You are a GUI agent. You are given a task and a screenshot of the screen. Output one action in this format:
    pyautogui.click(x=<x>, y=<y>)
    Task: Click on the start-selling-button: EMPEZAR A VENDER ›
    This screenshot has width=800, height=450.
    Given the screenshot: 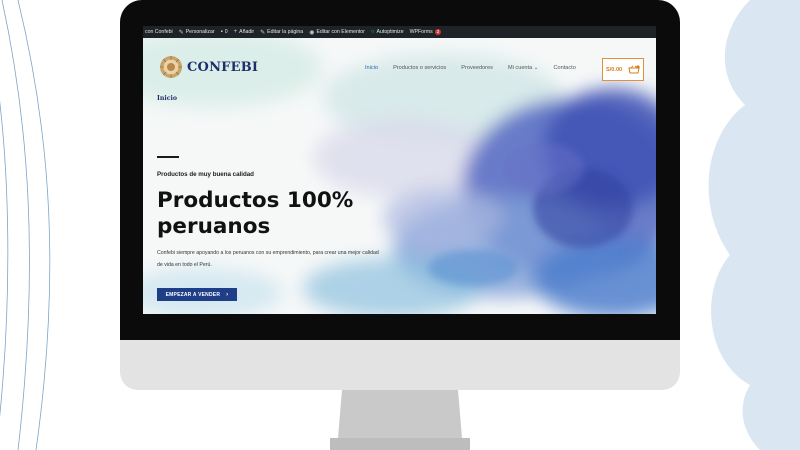 What is the action you would take?
    pyautogui.click(x=197, y=294)
    